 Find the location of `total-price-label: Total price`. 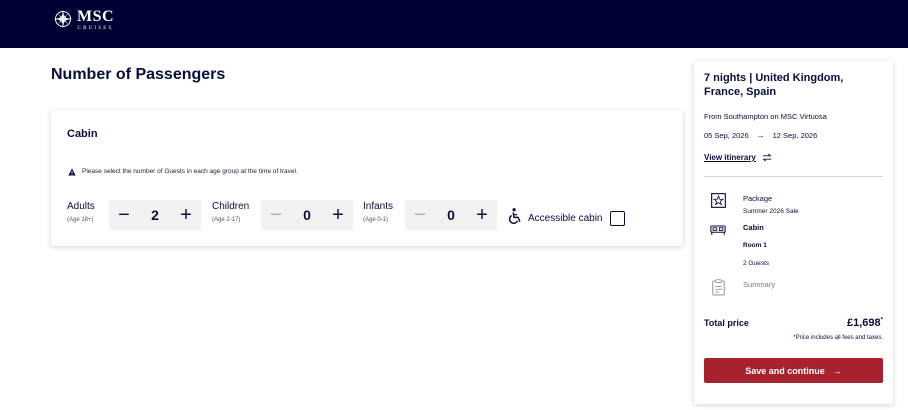

total-price-label: Total price is located at coordinates (726, 323).